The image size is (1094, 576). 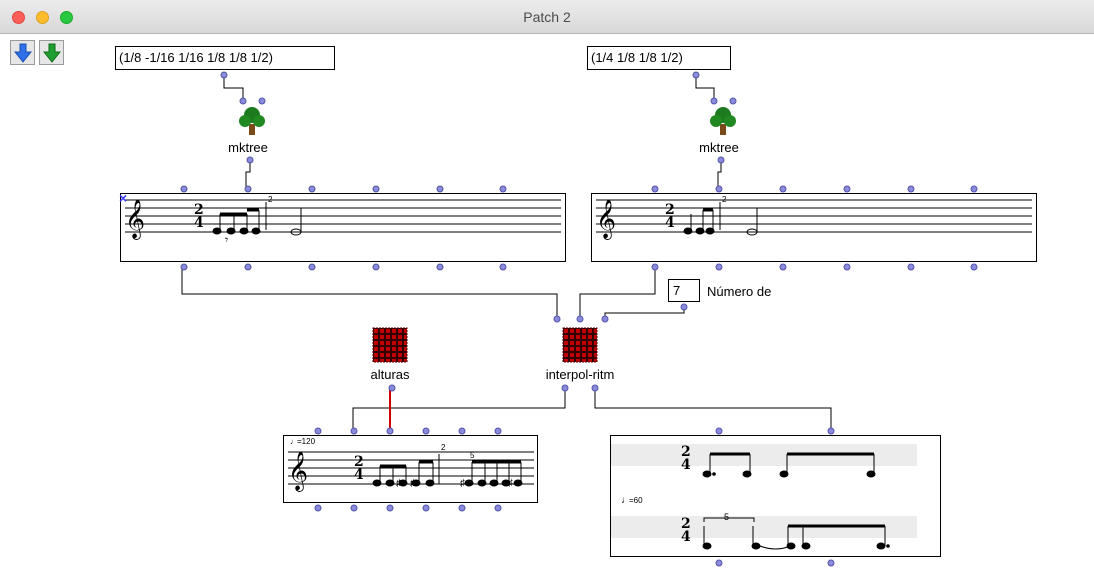 What do you see at coordinates (123, 198) in the screenshot?
I see `lock-x-icon: ×` at bounding box center [123, 198].